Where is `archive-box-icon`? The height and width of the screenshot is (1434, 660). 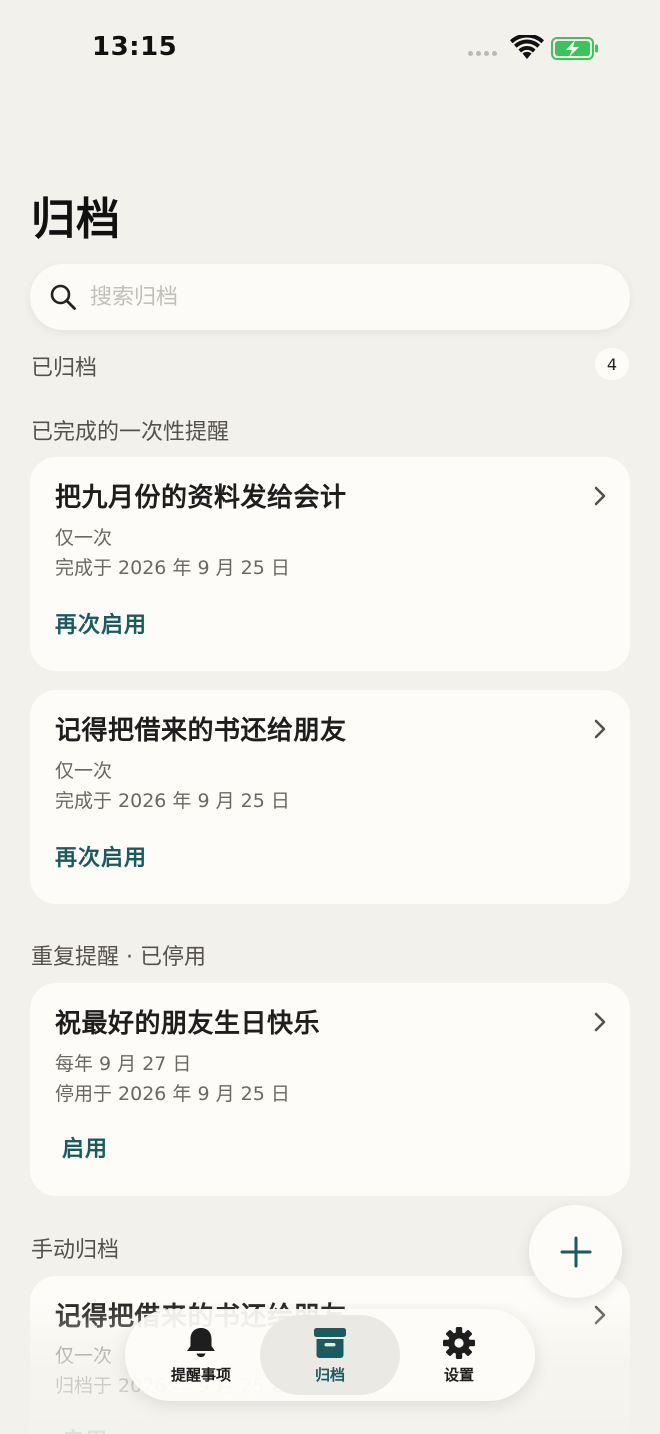 archive-box-icon is located at coordinates (330, 1342).